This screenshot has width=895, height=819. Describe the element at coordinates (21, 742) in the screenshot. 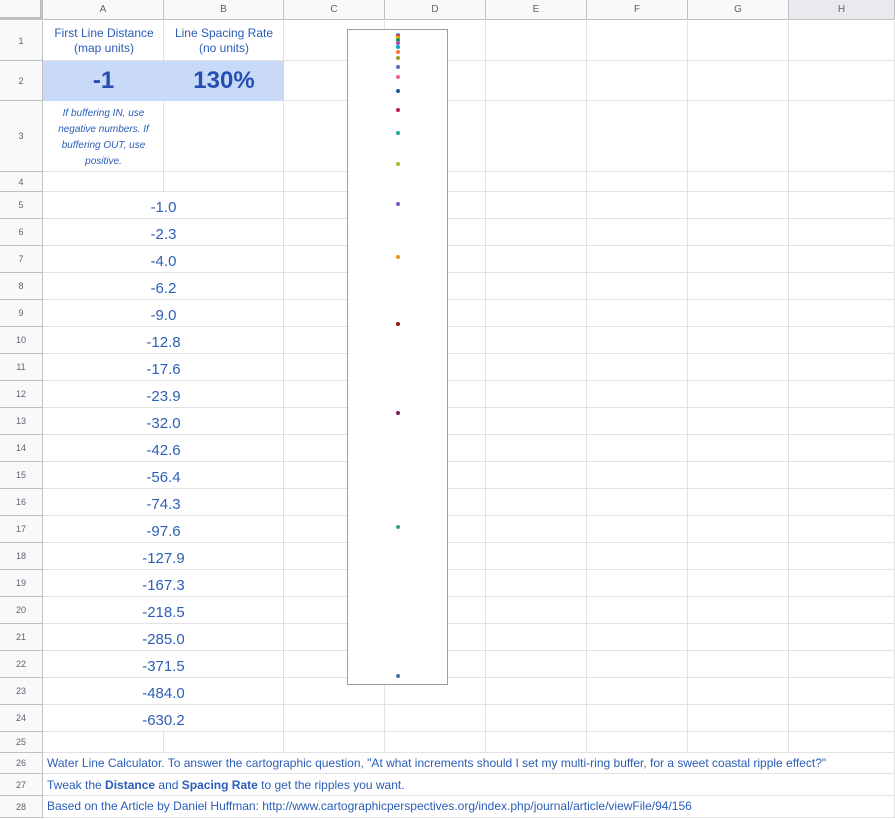

I see `row-header-25: 25` at that location.